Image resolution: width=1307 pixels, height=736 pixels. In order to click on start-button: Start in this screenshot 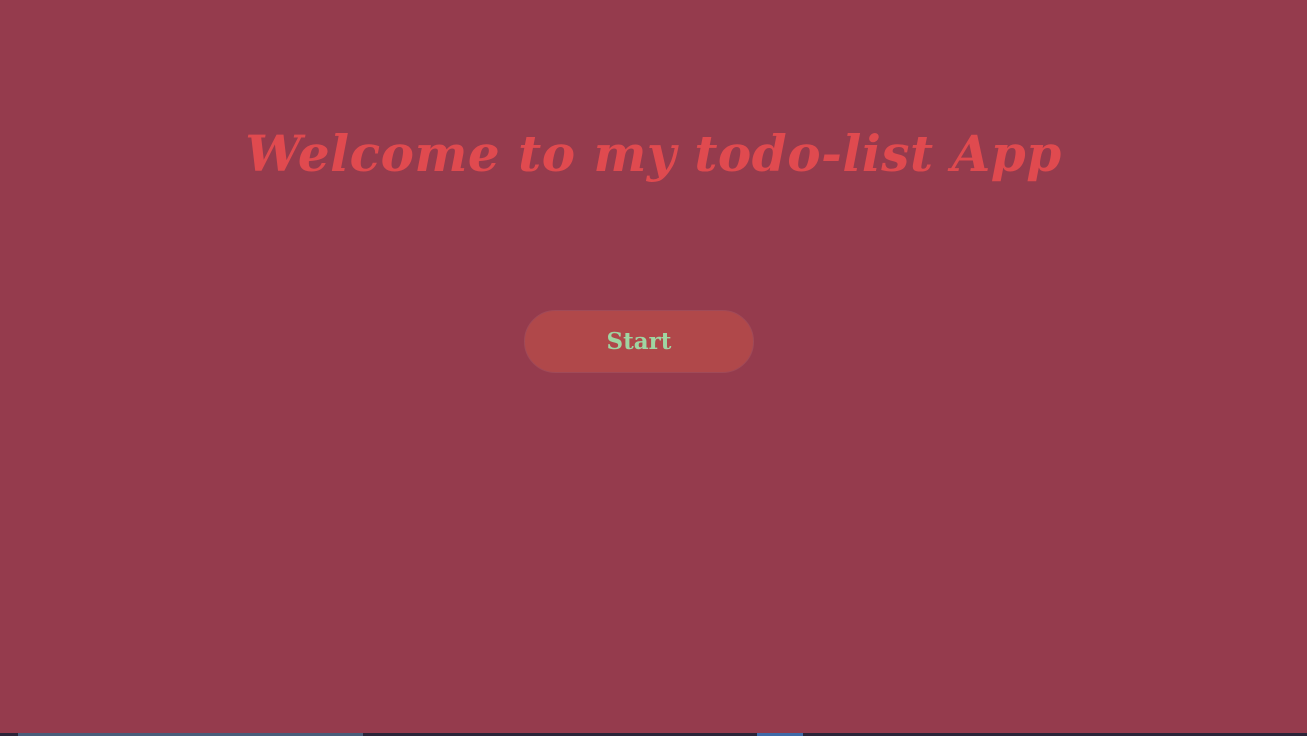, I will do `click(639, 341)`.